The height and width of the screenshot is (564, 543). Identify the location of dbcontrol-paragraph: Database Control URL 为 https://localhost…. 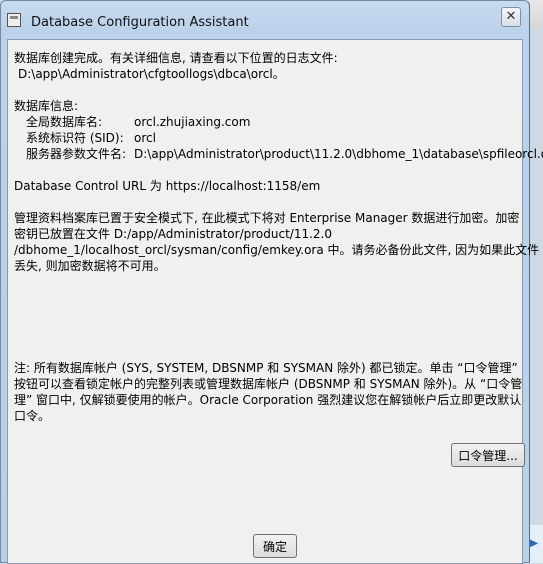
(264, 186).